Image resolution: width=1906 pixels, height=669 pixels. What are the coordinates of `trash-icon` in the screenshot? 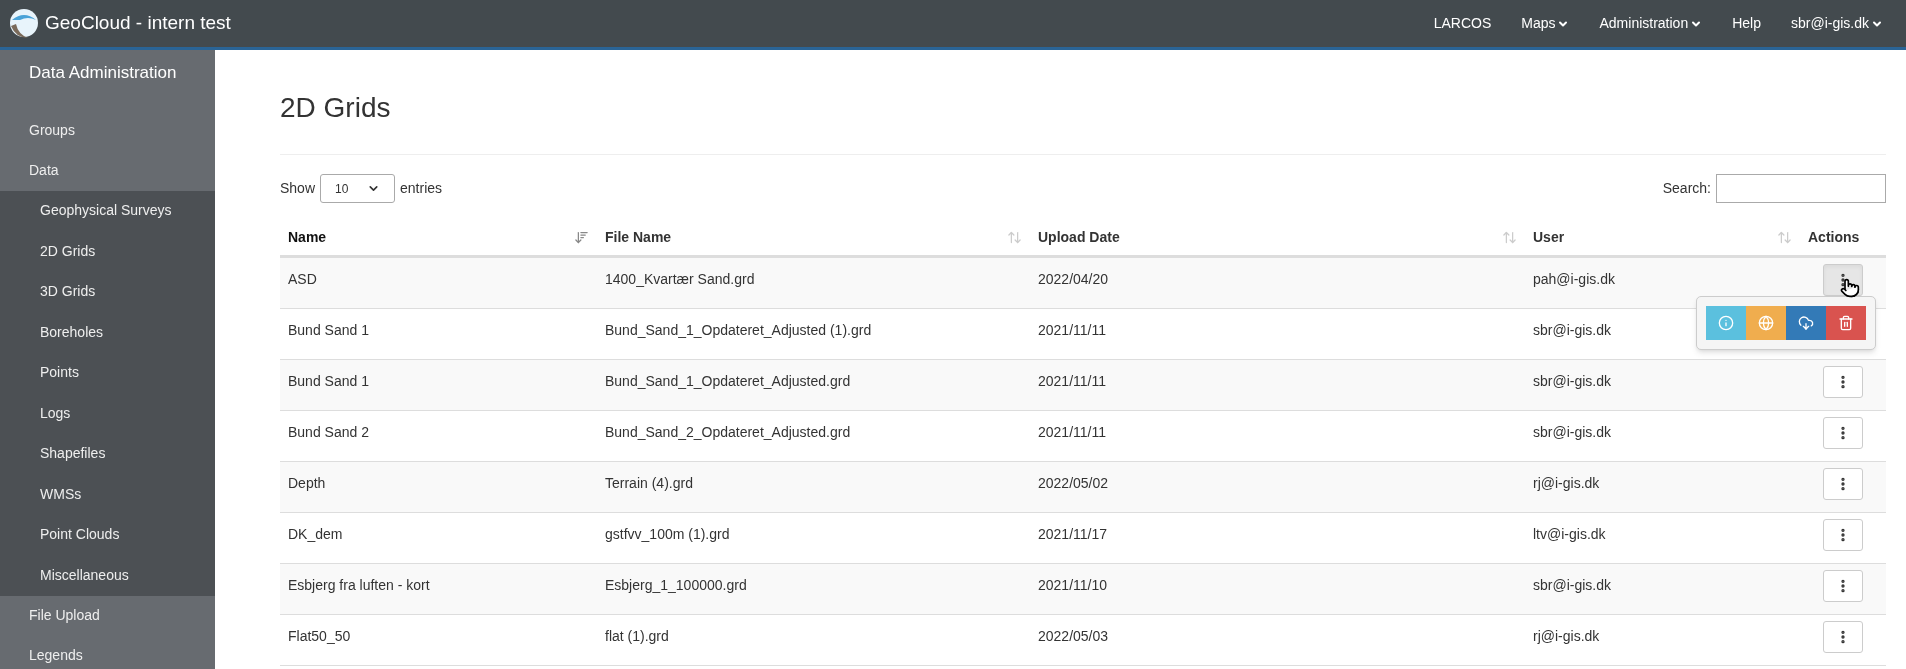 It's located at (1846, 323).